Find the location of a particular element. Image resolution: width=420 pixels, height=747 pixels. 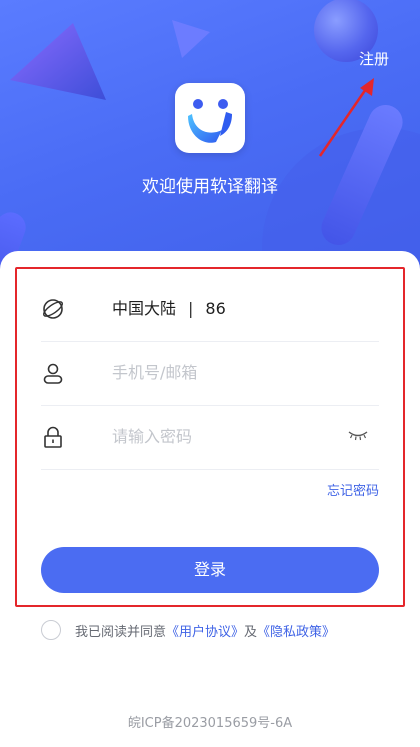

triangle-decoration is located at coordinates (58, 61).